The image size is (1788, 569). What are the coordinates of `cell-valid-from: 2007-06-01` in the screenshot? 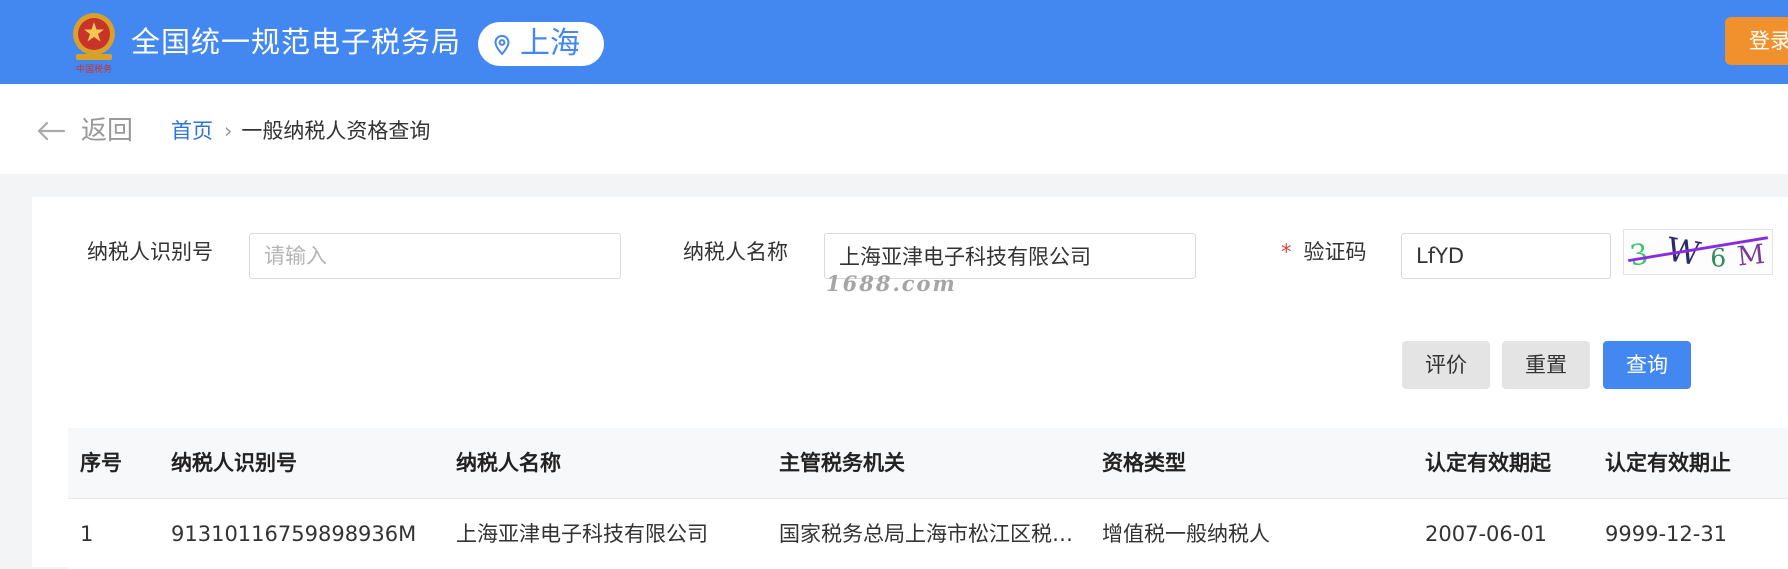 It's located at (1486, 534).